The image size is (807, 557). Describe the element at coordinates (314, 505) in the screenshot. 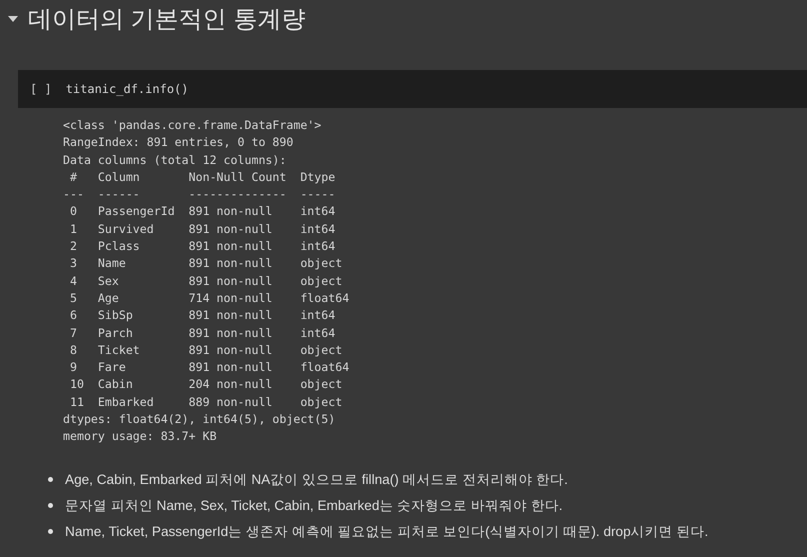

I see `bullet-text: 문자열 피처인 Name, Sex, Ticket, Cabin, Embarked는 숫자형으로 바꿔줘야 한다.` at that location.